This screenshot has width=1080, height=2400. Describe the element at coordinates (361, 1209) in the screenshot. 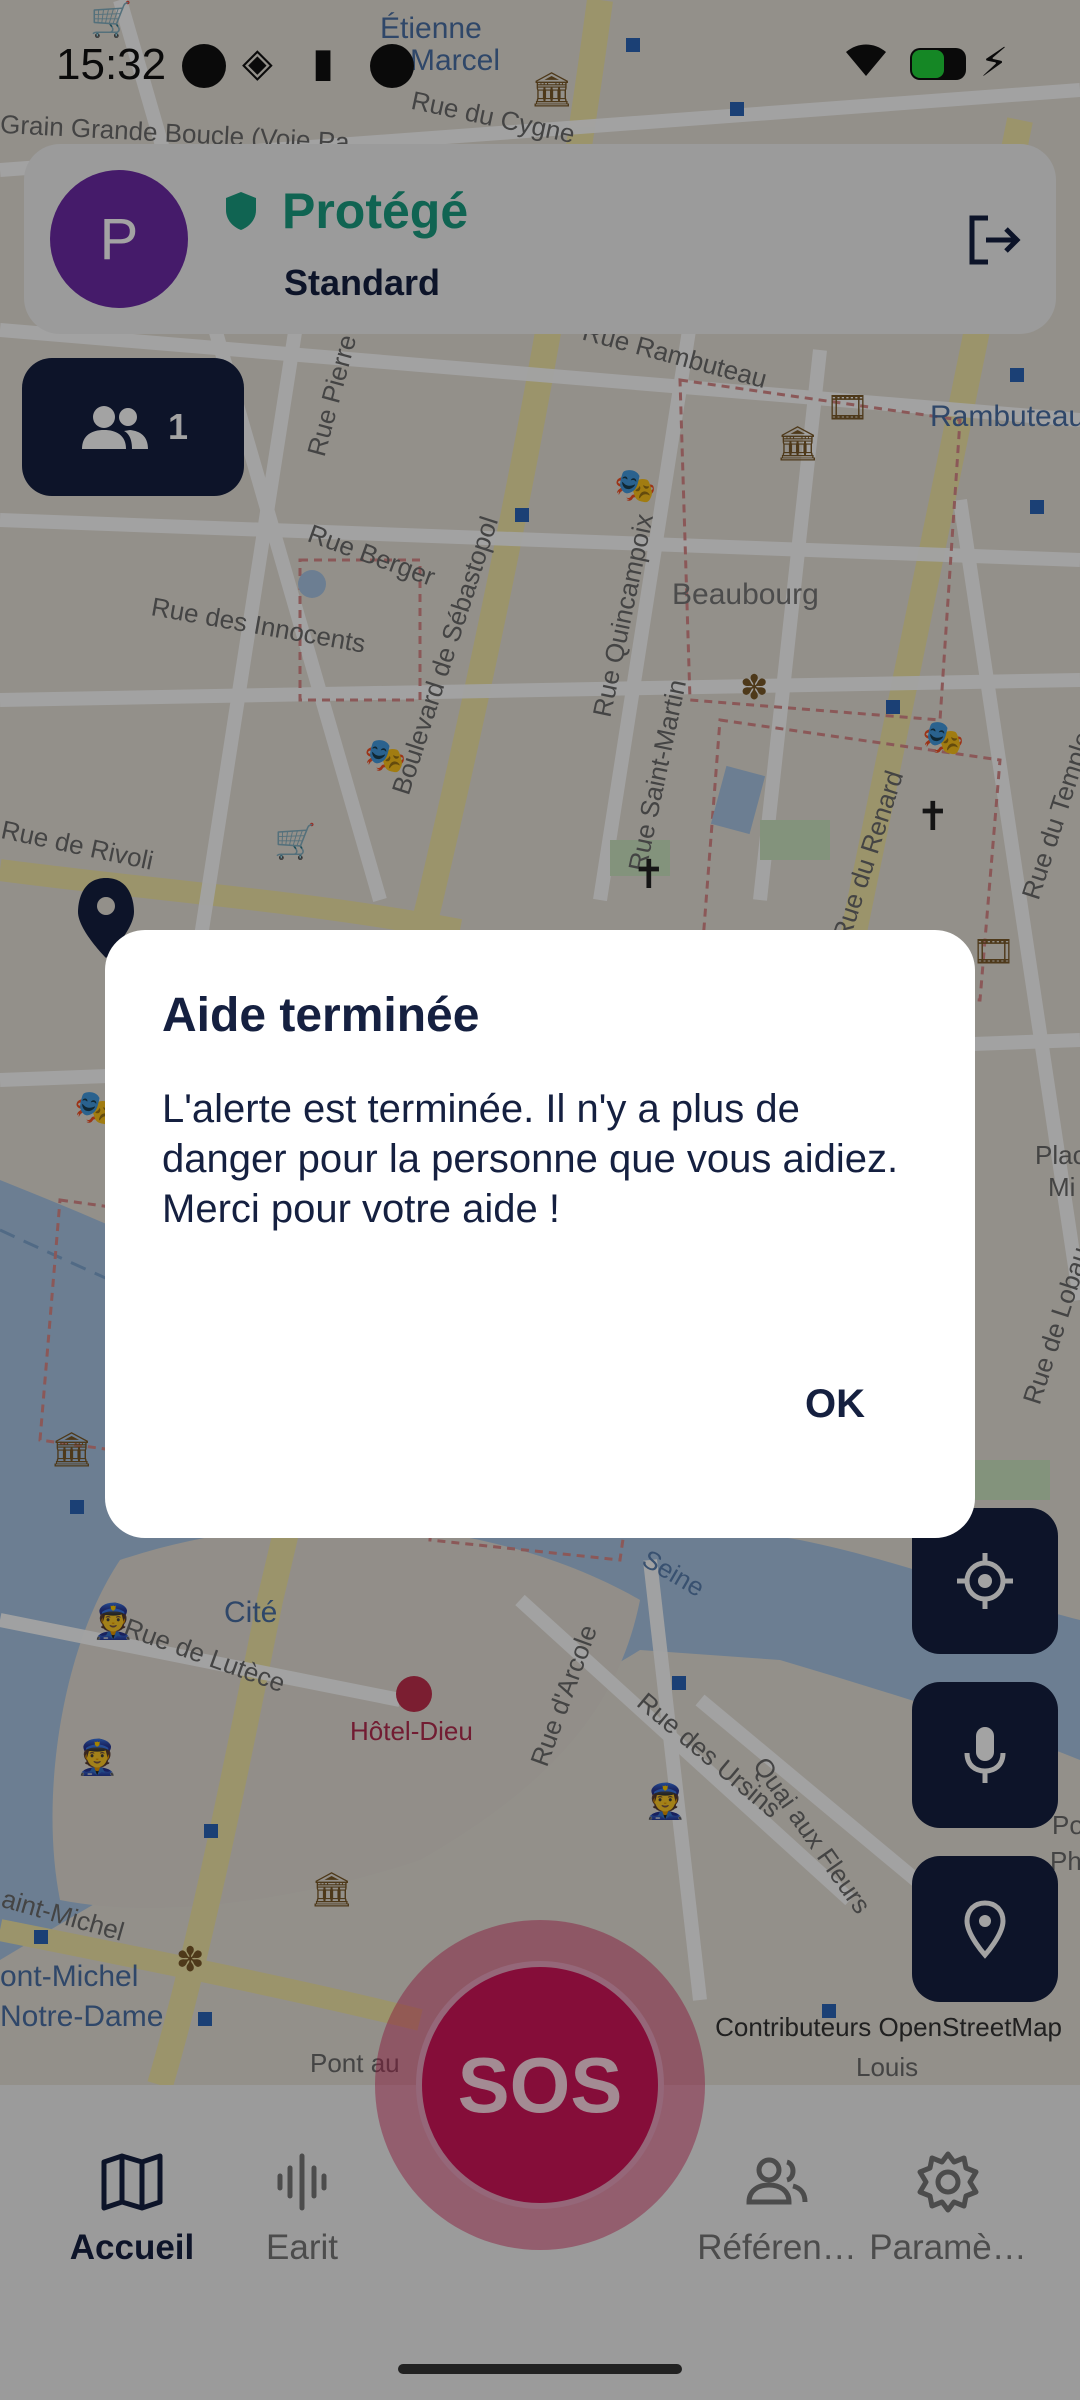

I see `dialog-thanks: Merci pour votre aide !` at that location.